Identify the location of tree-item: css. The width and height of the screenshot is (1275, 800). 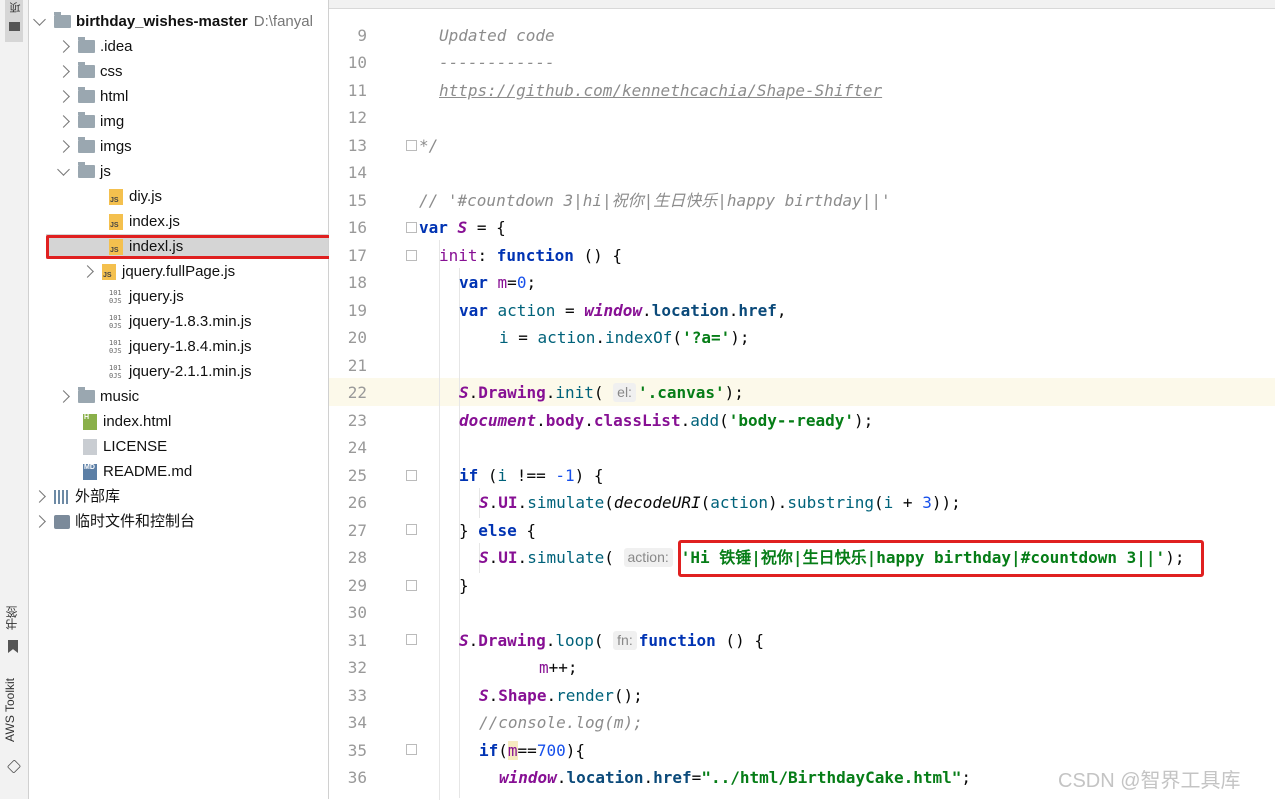
(90, 71).